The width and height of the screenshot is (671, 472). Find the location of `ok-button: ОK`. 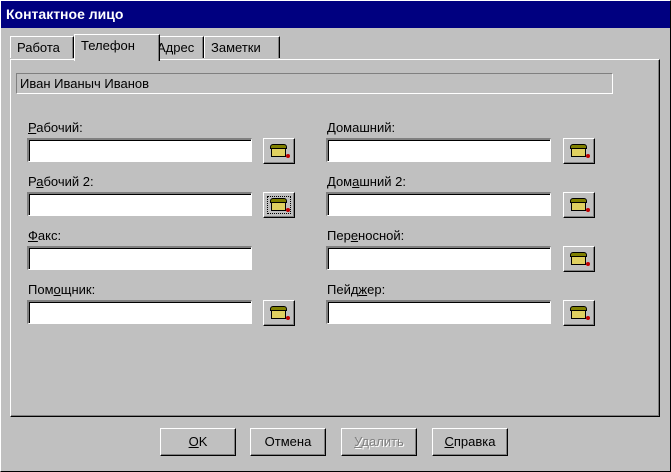

ok-button: ОK is located at coordinates (198, 442).